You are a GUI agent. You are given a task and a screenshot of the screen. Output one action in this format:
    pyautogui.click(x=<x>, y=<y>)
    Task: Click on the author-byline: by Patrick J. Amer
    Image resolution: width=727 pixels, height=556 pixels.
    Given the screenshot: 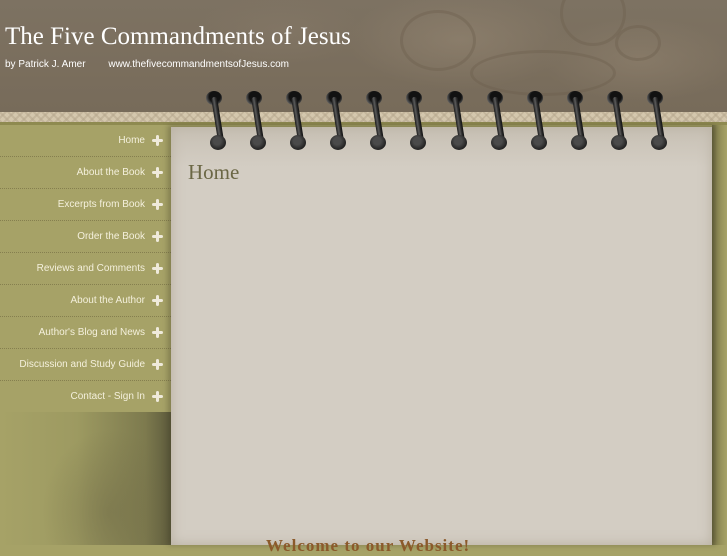 What is the action you would take?
    pyautogui.click(x=45, y=64)
    